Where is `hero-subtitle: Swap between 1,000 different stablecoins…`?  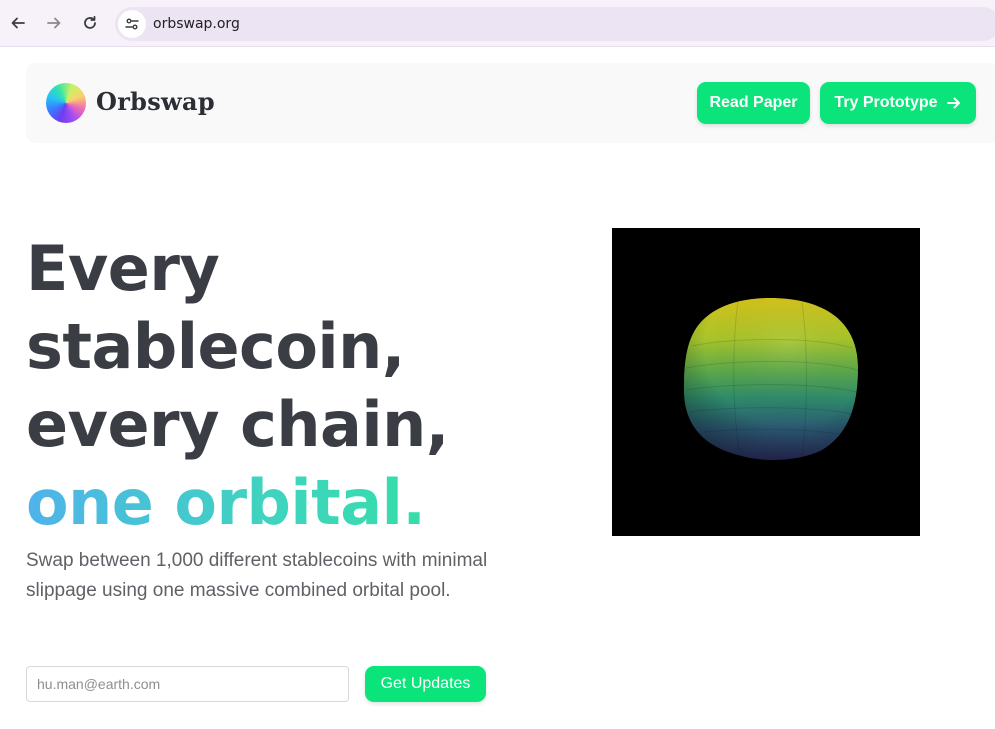
hero-subtitle: Swap between 1,000 different stablecoins… is located at coordinates (257, 575).